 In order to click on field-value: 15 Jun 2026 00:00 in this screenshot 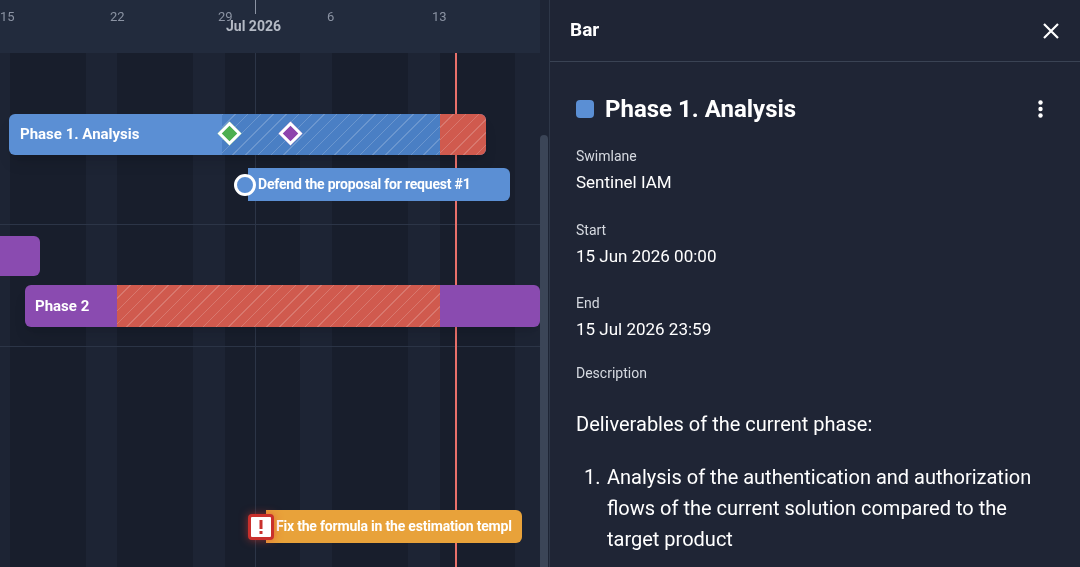, I will do `click(647, 256)`.